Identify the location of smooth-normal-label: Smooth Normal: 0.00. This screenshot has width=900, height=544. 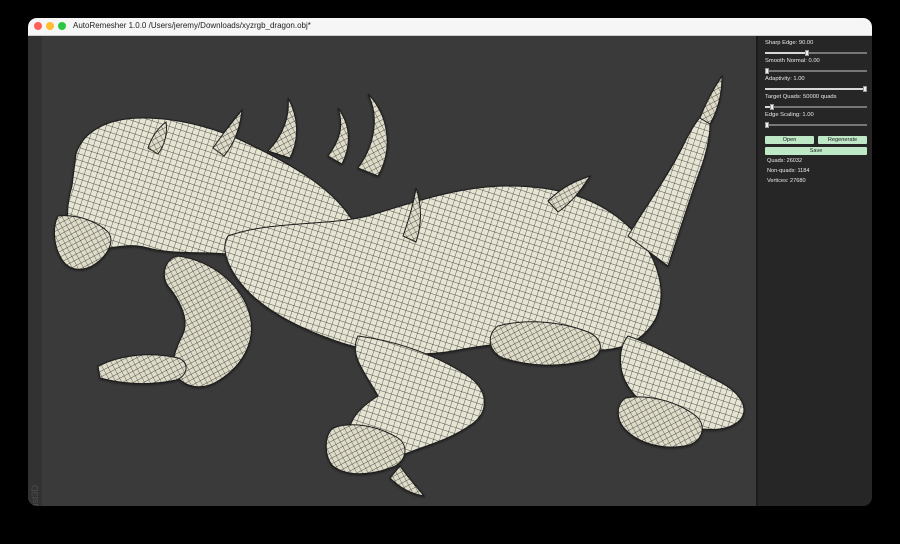
(792, 61).